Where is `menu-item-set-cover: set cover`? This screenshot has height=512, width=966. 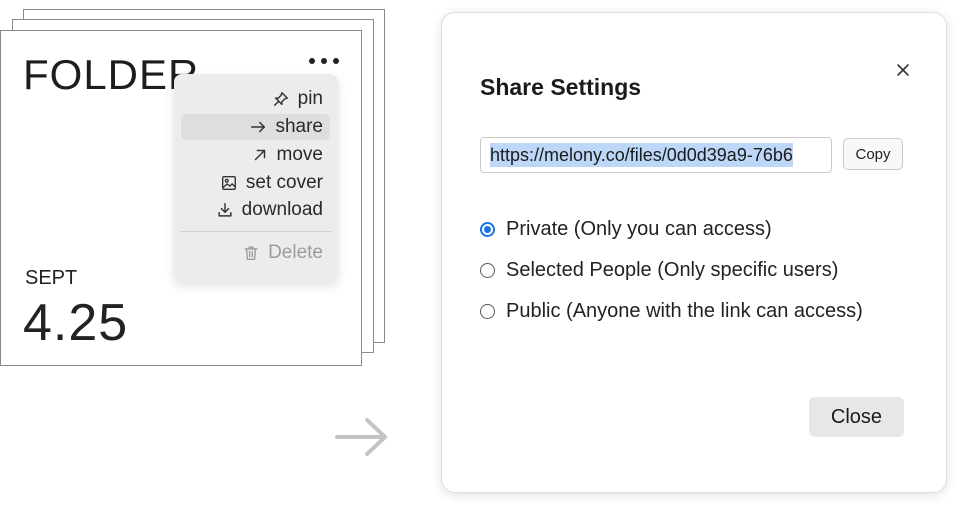 menu-item-set-cover: set cover is located at coordinates (271, 183).